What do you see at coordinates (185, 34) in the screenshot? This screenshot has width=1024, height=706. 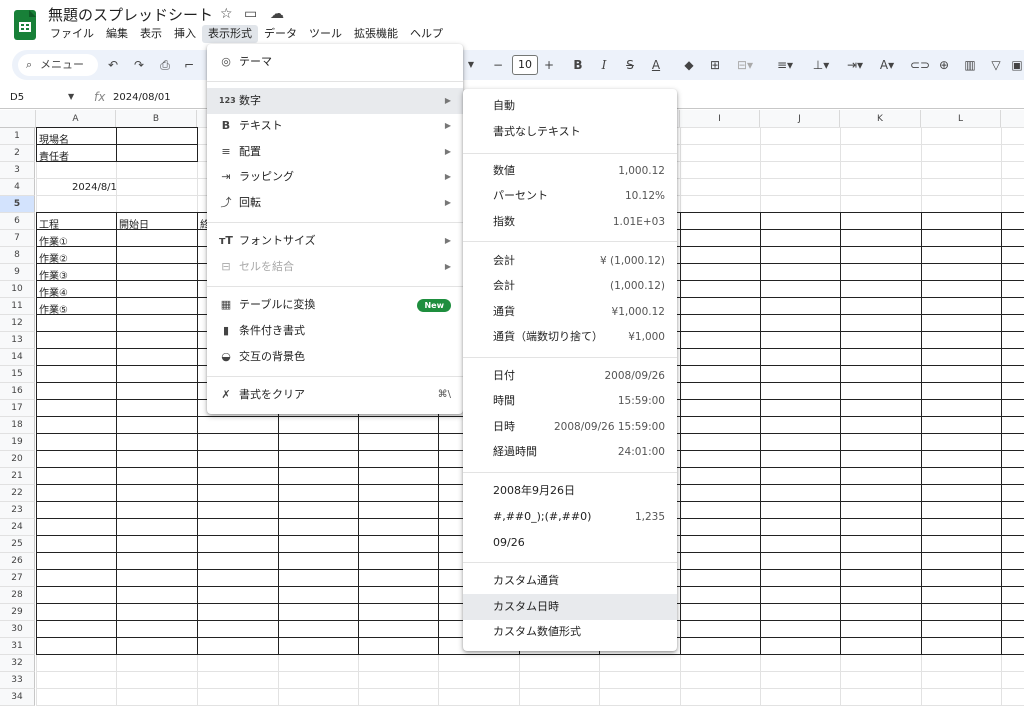 I see `menu-insert: 挿入` at bounding box center [185, 34].